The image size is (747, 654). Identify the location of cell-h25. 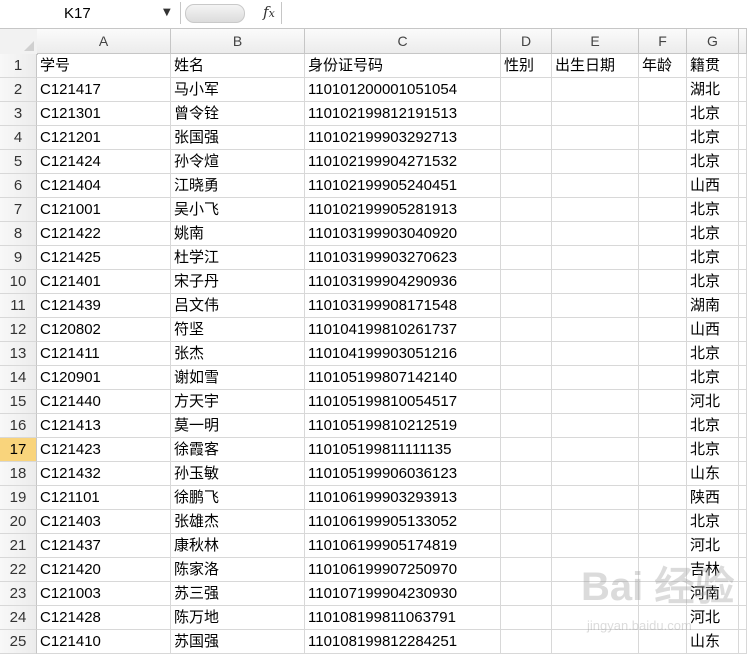
(743, 642).